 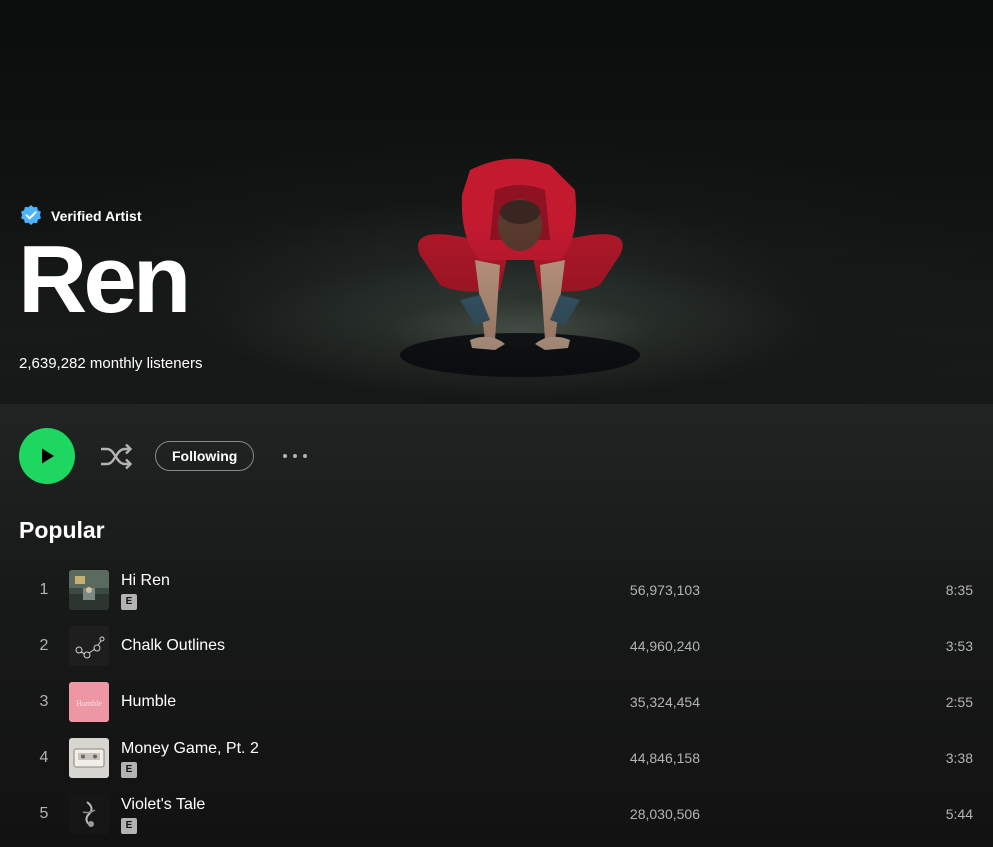 I want to click on shuffle-button, so click(x=116, y=456).